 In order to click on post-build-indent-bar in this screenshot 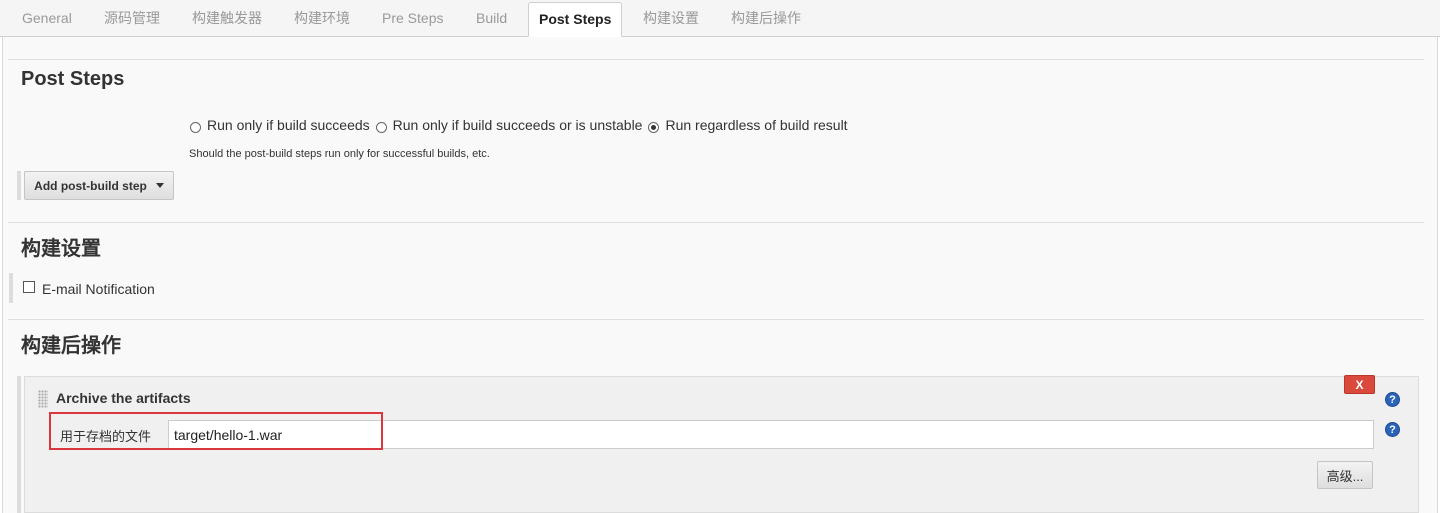, I will do `click(19, 444)`.